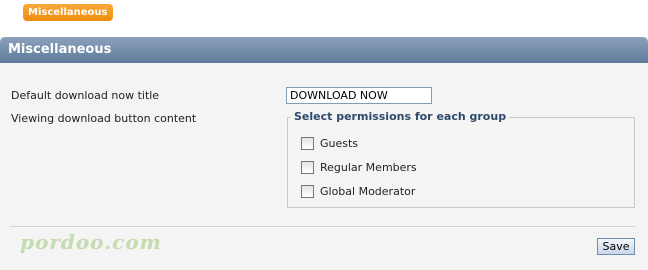 This screenshot has height=270, width=648. Describe the element at coordinates (359, 95) in the screenshot. I see `download-title-input` at that location.